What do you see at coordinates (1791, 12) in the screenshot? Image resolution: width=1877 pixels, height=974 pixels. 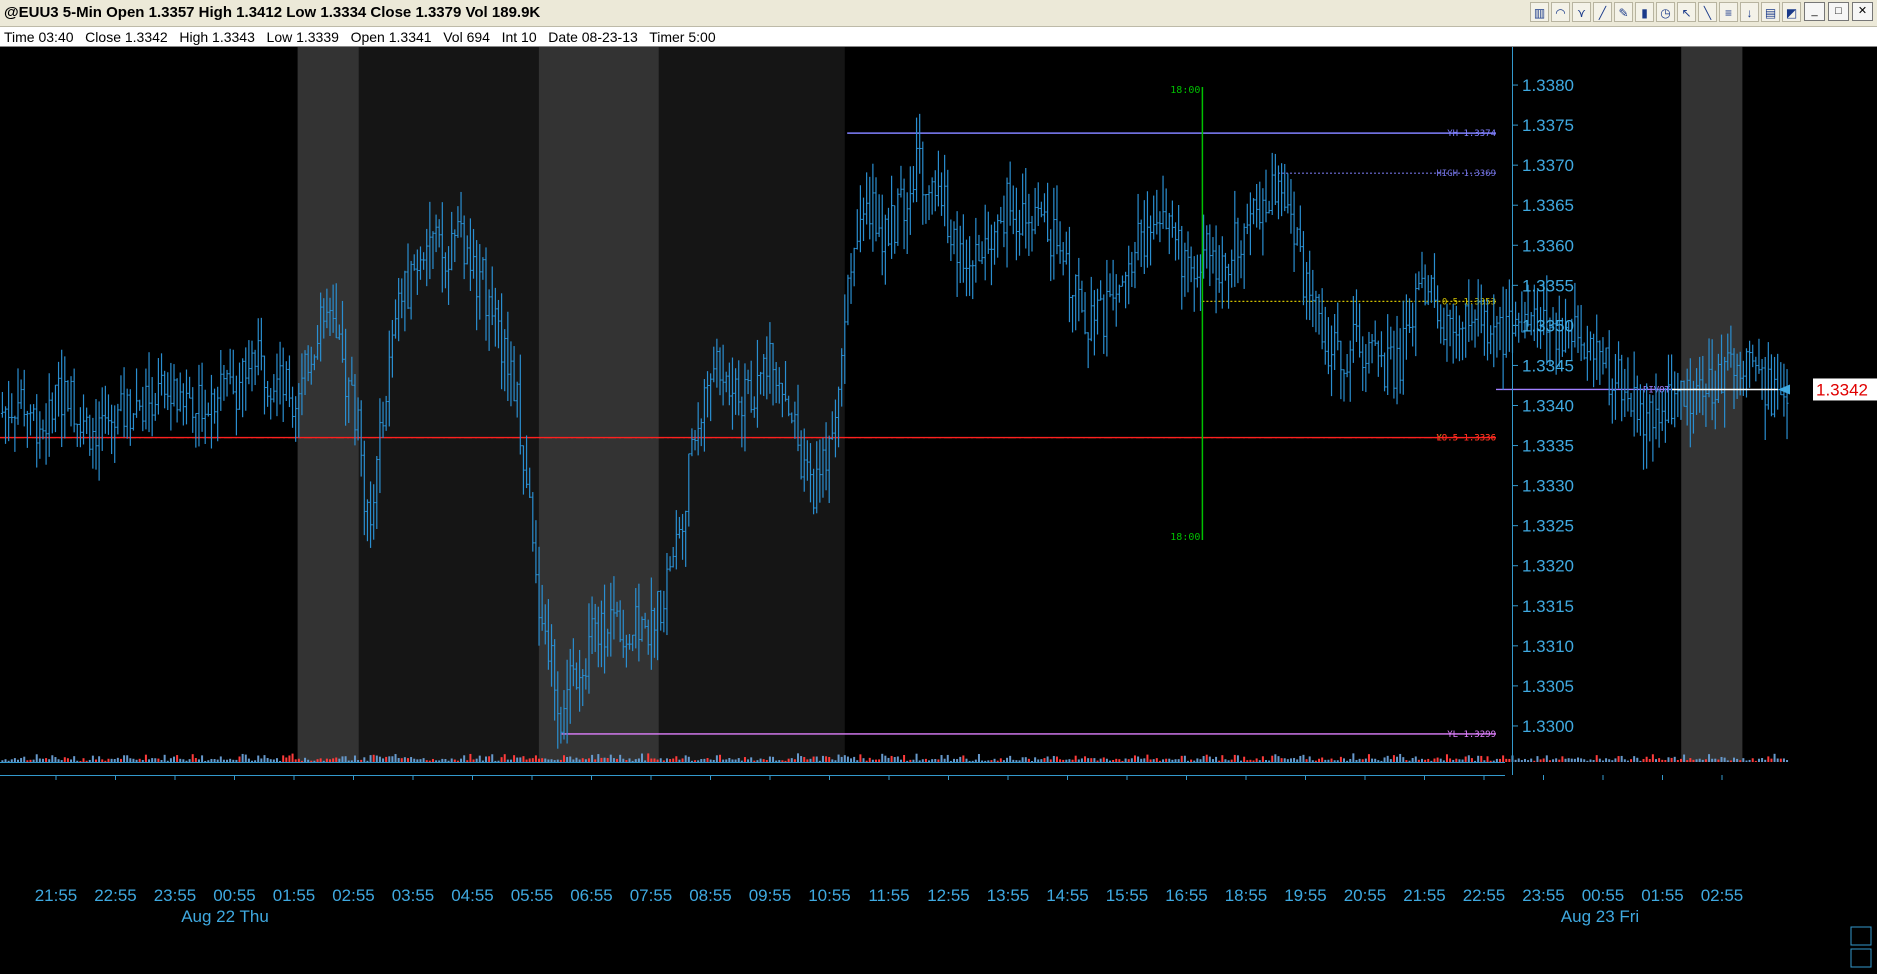 I see `eraser-icon: ◩` at bounding box center [1791, 12].